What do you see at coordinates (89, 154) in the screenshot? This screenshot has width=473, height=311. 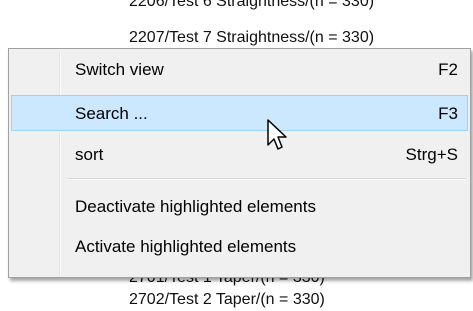 I see `menu-item-label: sort` at bounding box center [89, 154].